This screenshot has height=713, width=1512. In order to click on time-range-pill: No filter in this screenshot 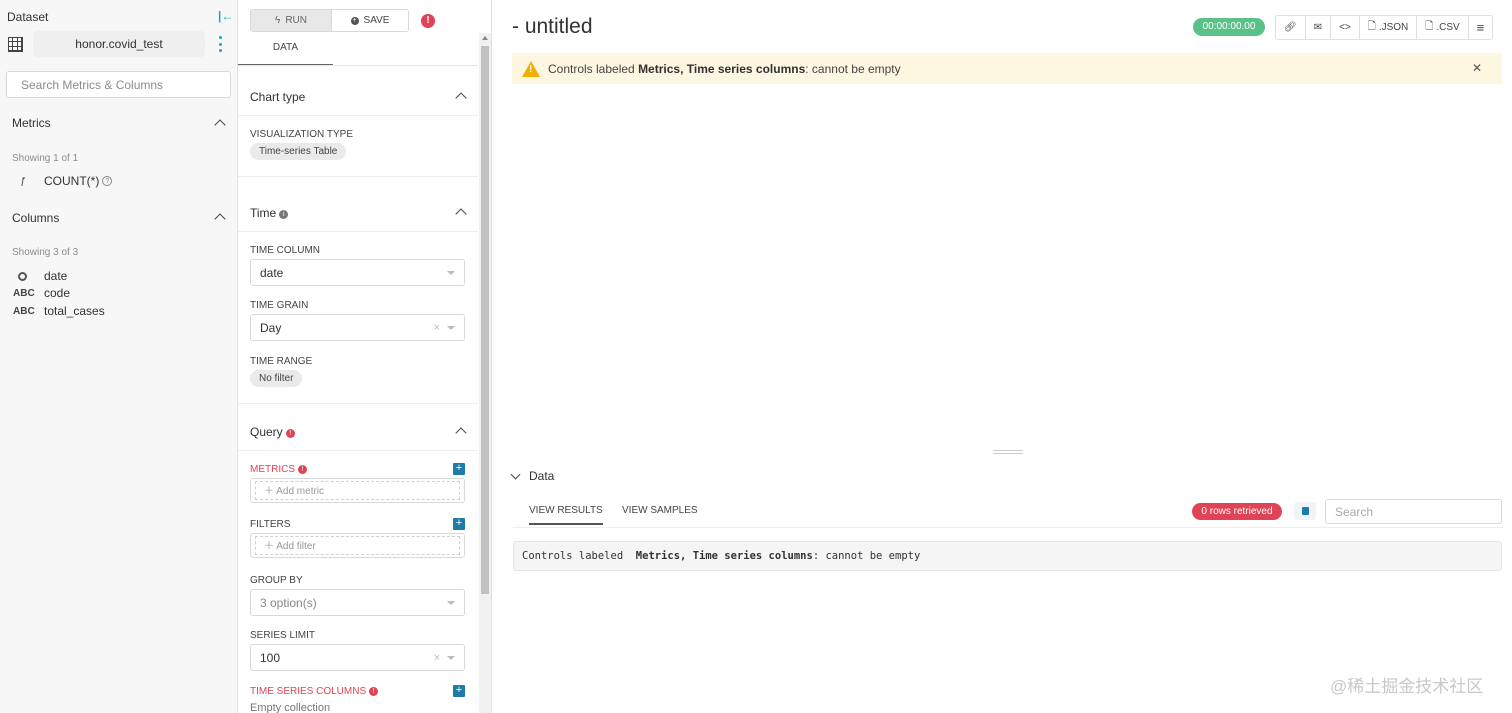, I will do `click(276, 378)`.